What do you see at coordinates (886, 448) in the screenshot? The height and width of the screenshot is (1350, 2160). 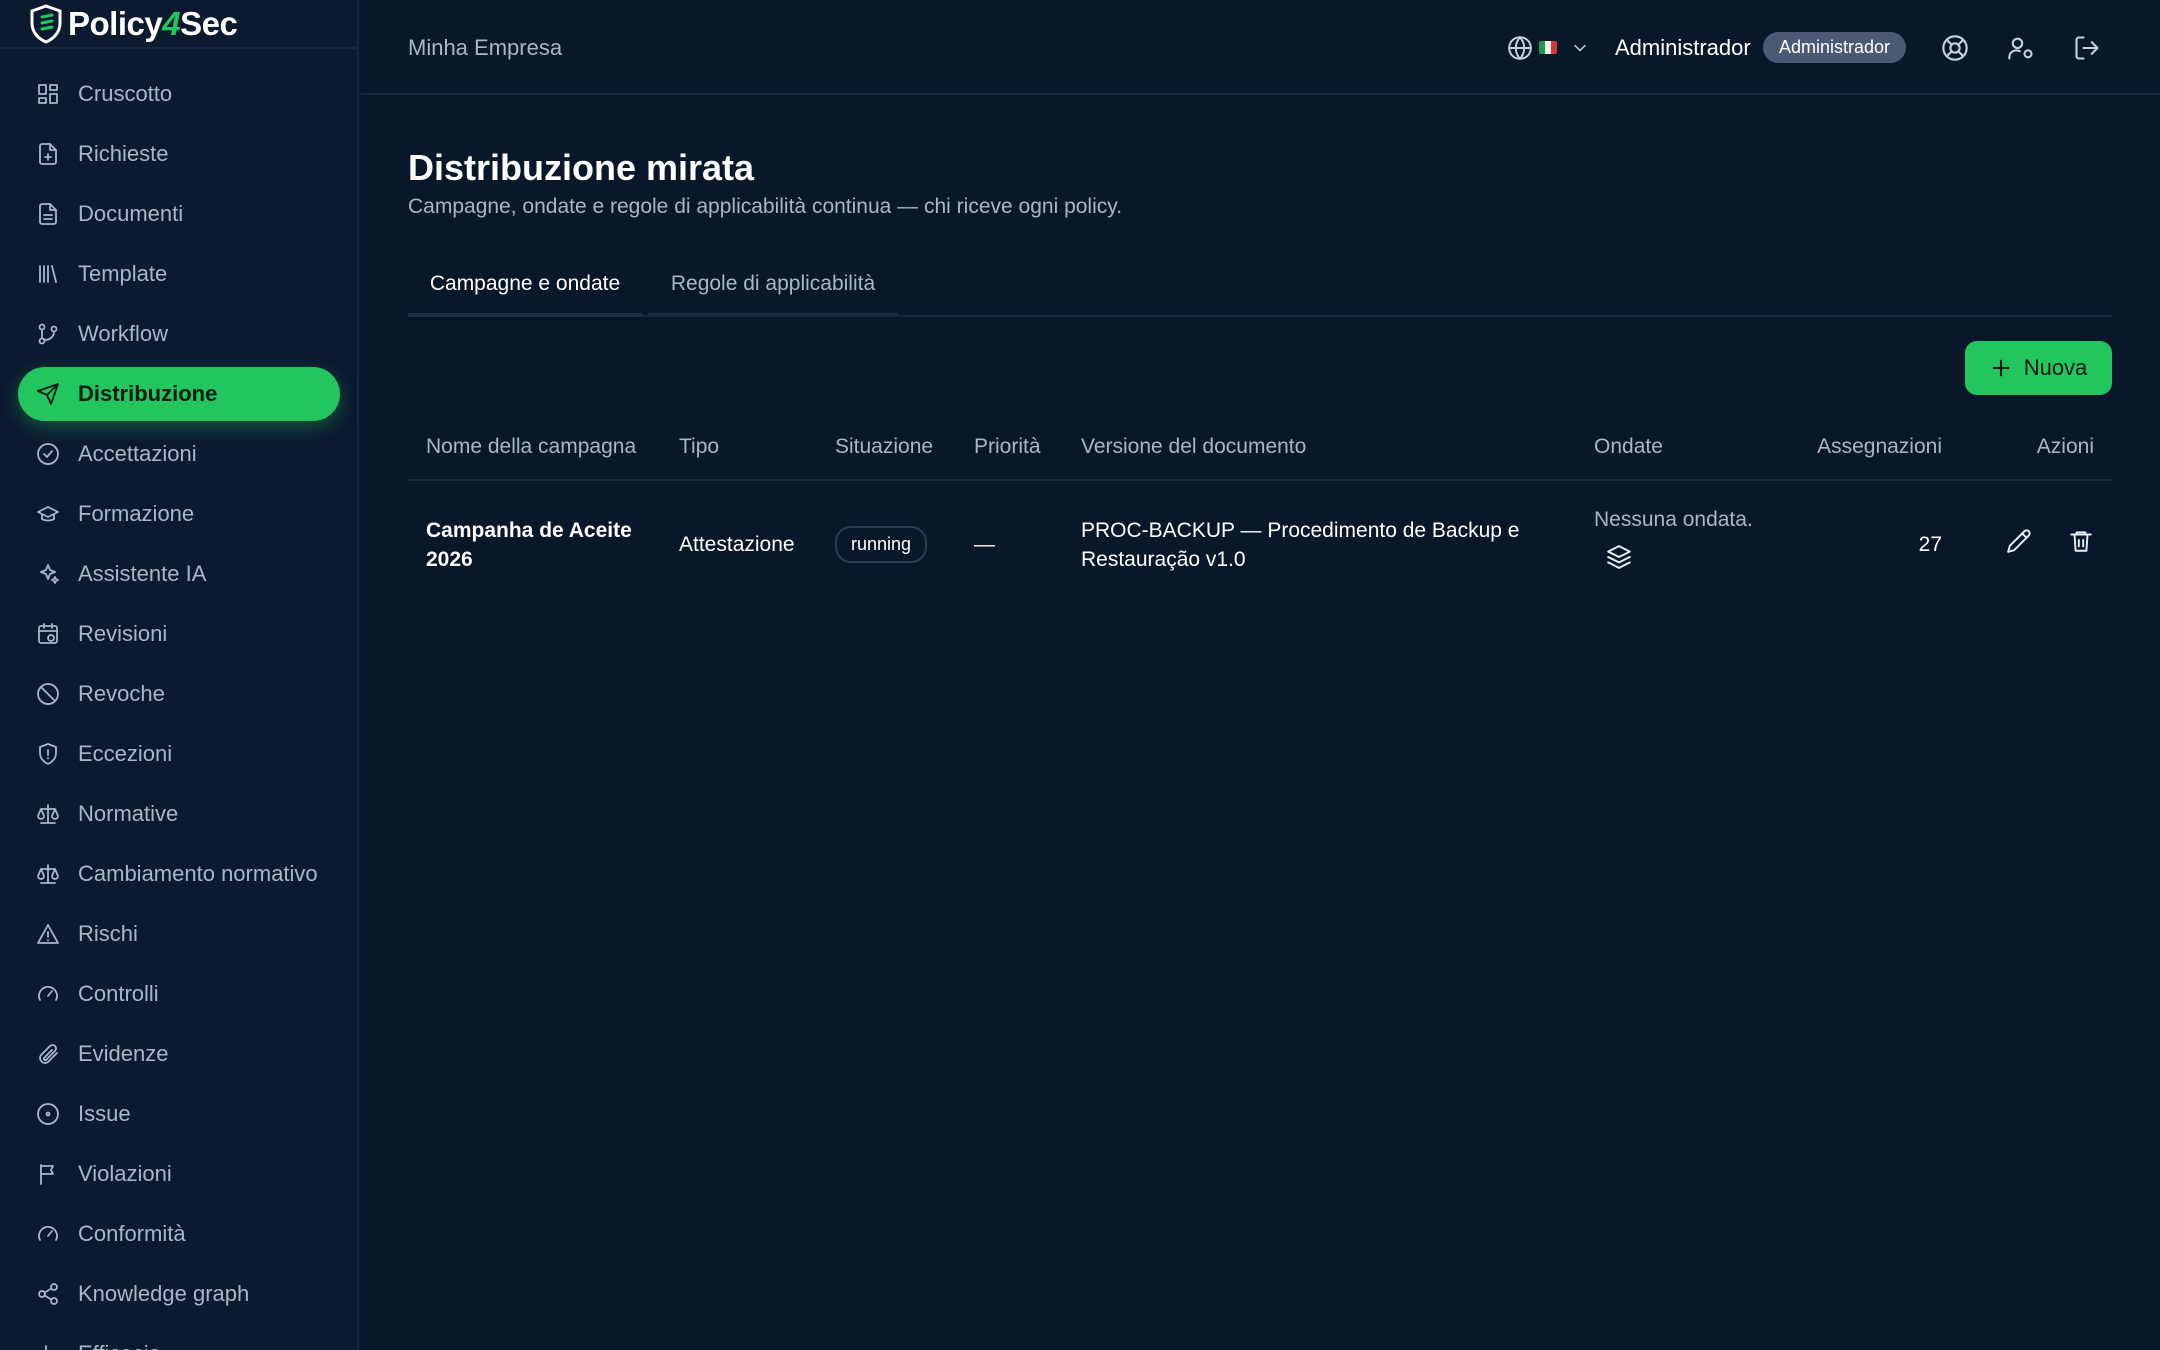 I see `column-header-status: Situazione` at bounding box center [886, 448].